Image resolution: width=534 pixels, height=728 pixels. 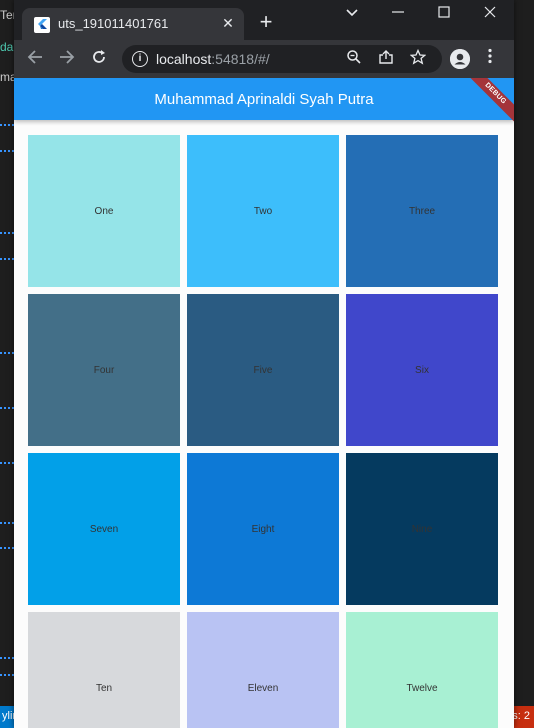 What do you see at coordinates (490, 59) in the screenshot?
I see `more-menu-icon` at bounding box center [490, 59].